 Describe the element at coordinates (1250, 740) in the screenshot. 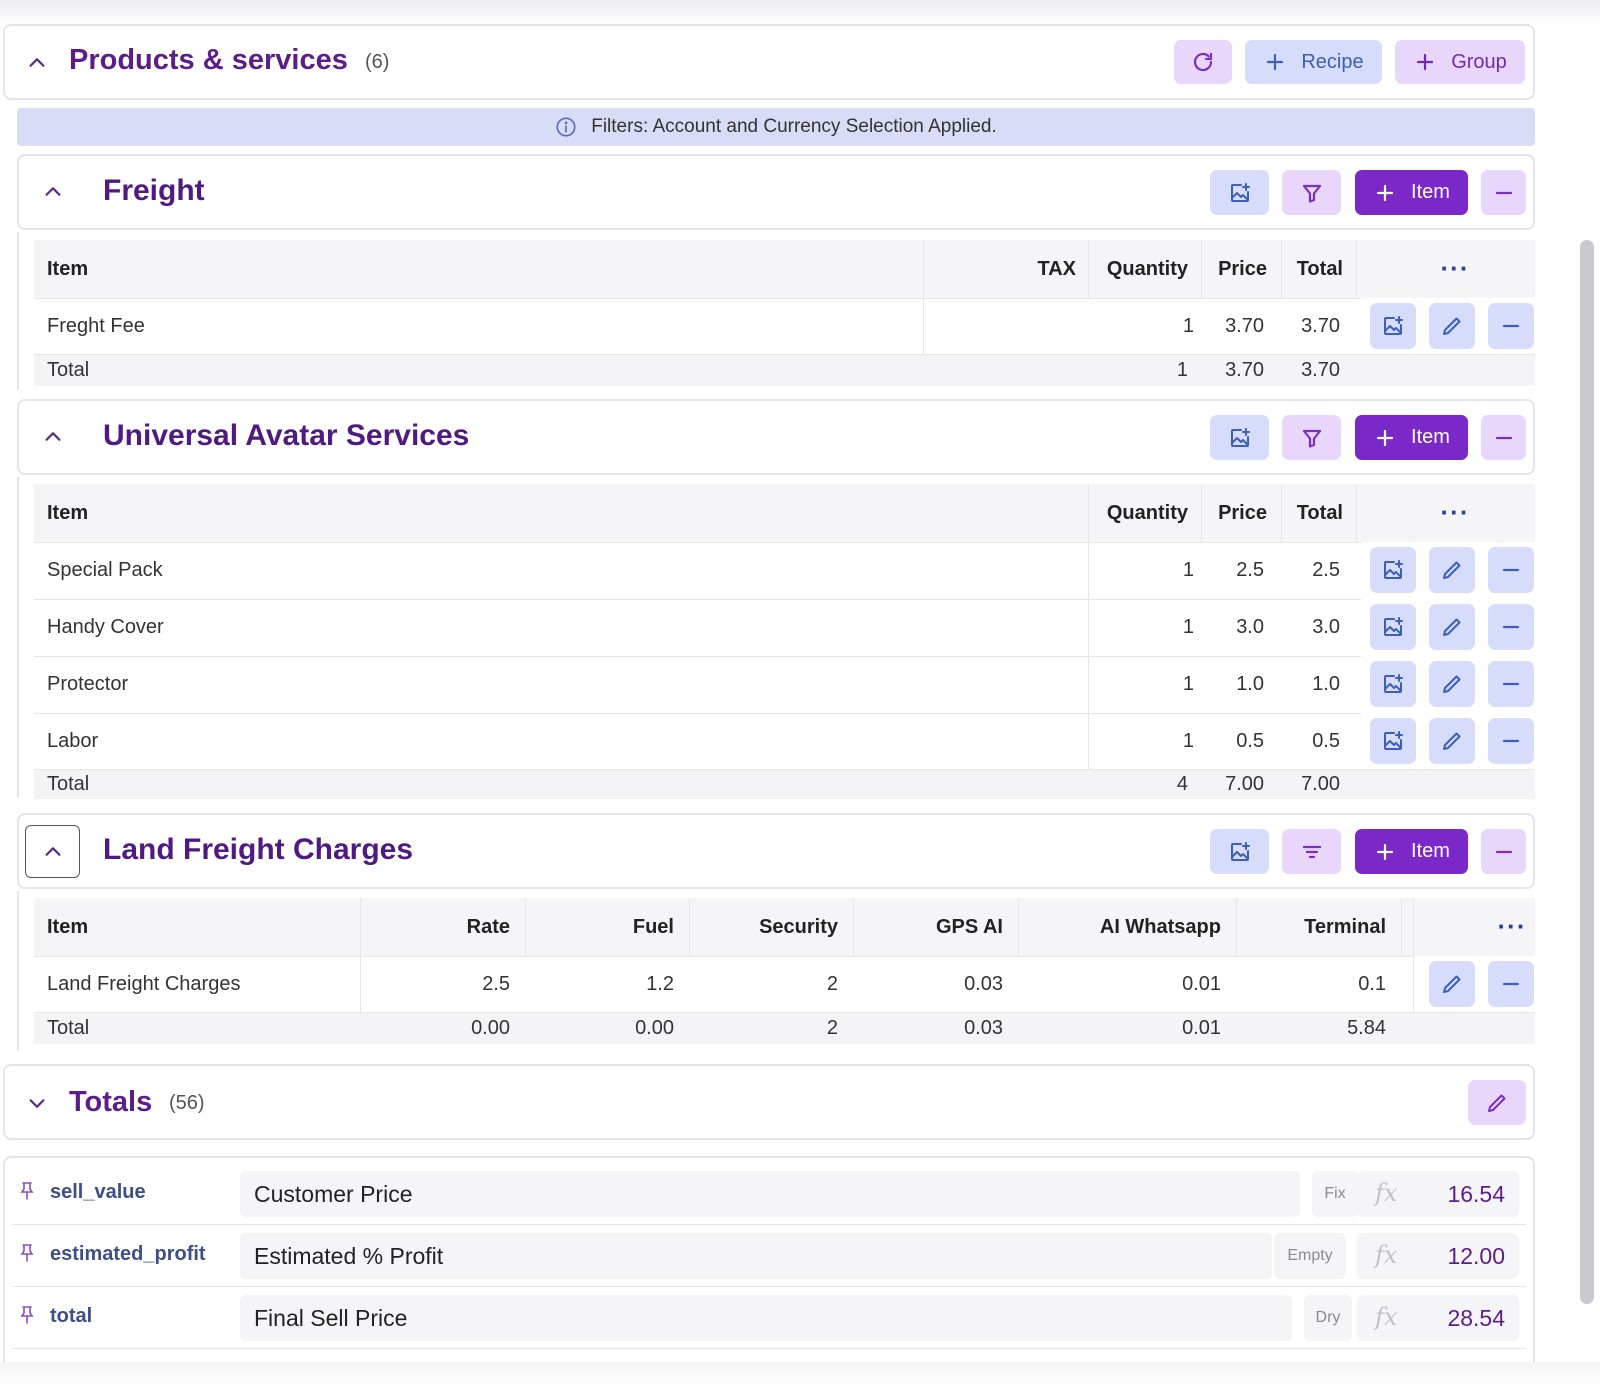

I see `universal-row-price: 0.5` at that location.